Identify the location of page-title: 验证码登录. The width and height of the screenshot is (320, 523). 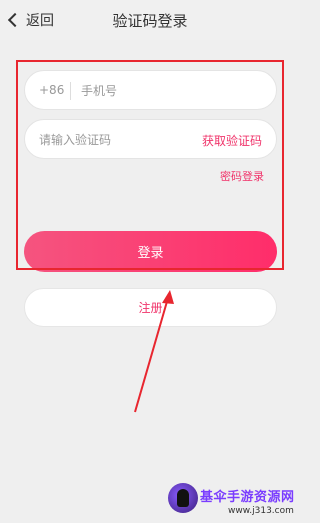
(150, 21).